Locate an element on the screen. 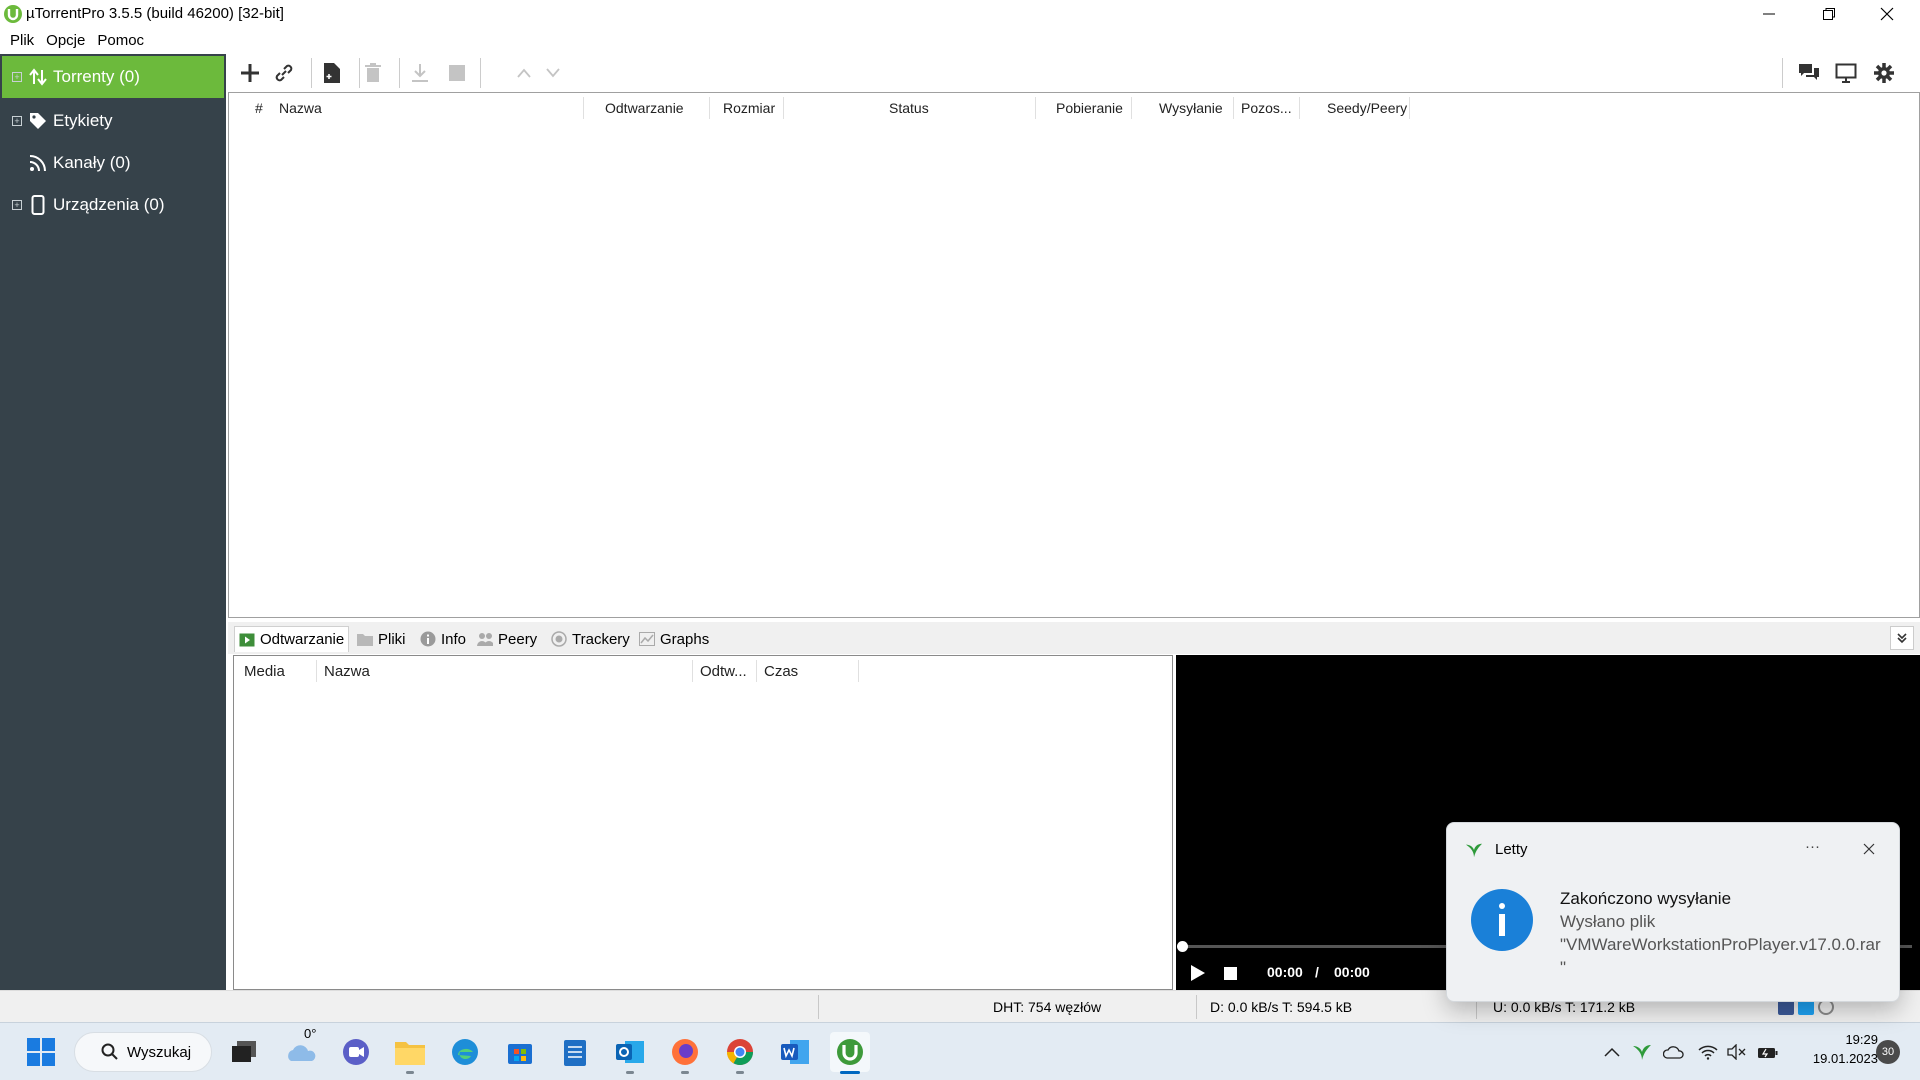 The image size is (1920, 1080). phone-icon is located at coordinates (38, 205).